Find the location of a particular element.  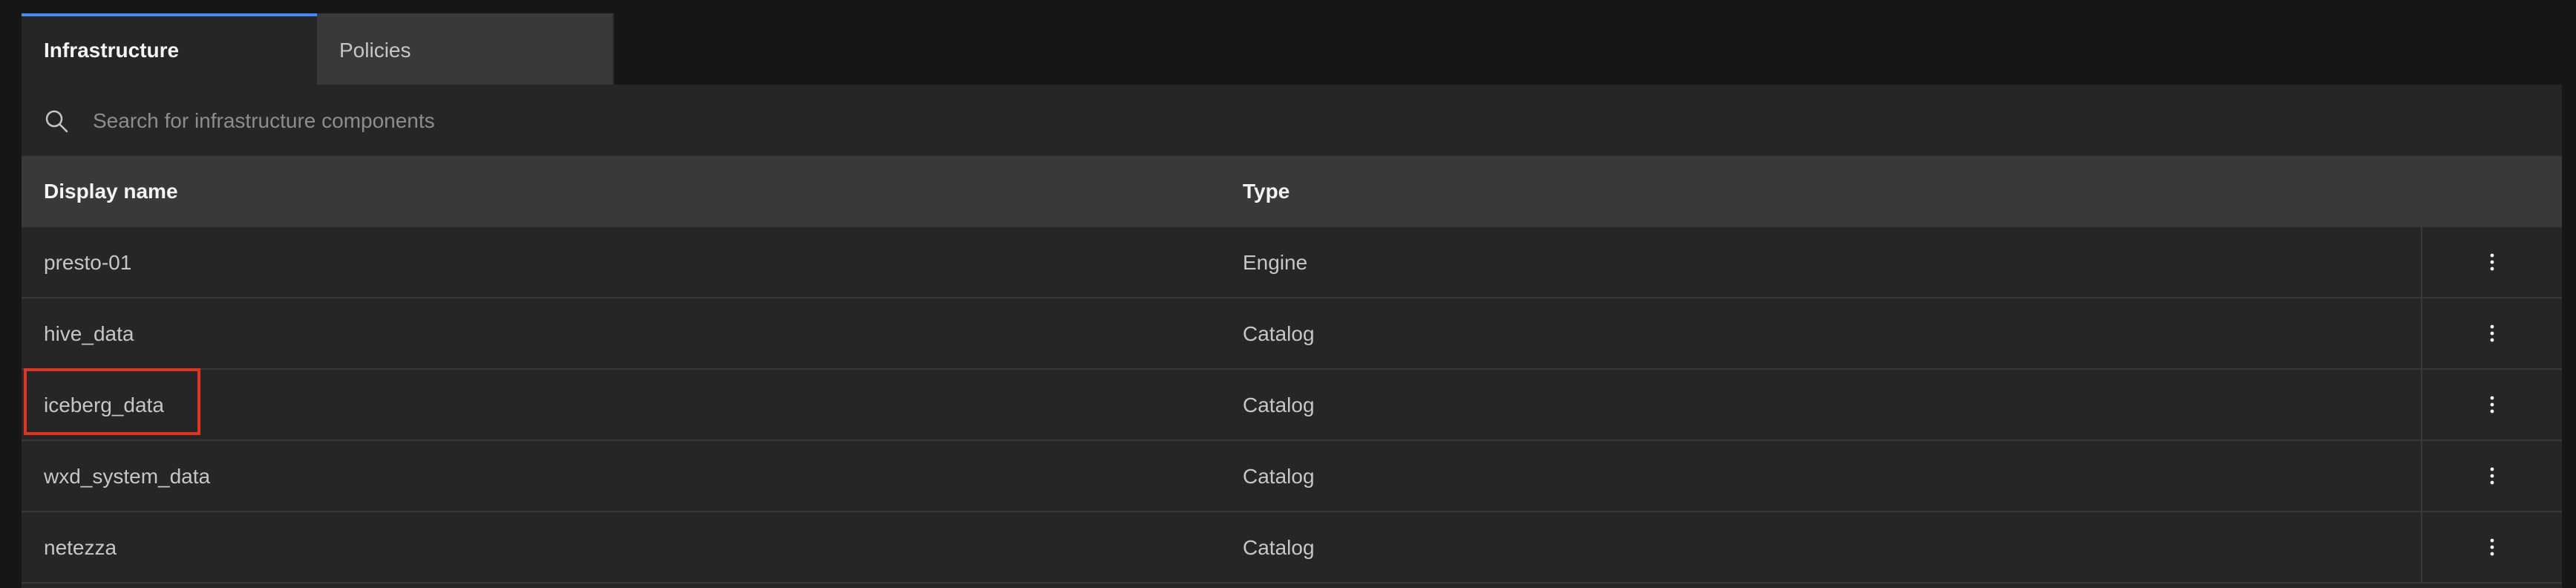

table-row: netezza Catalog is located at coordinates (1292, 548).